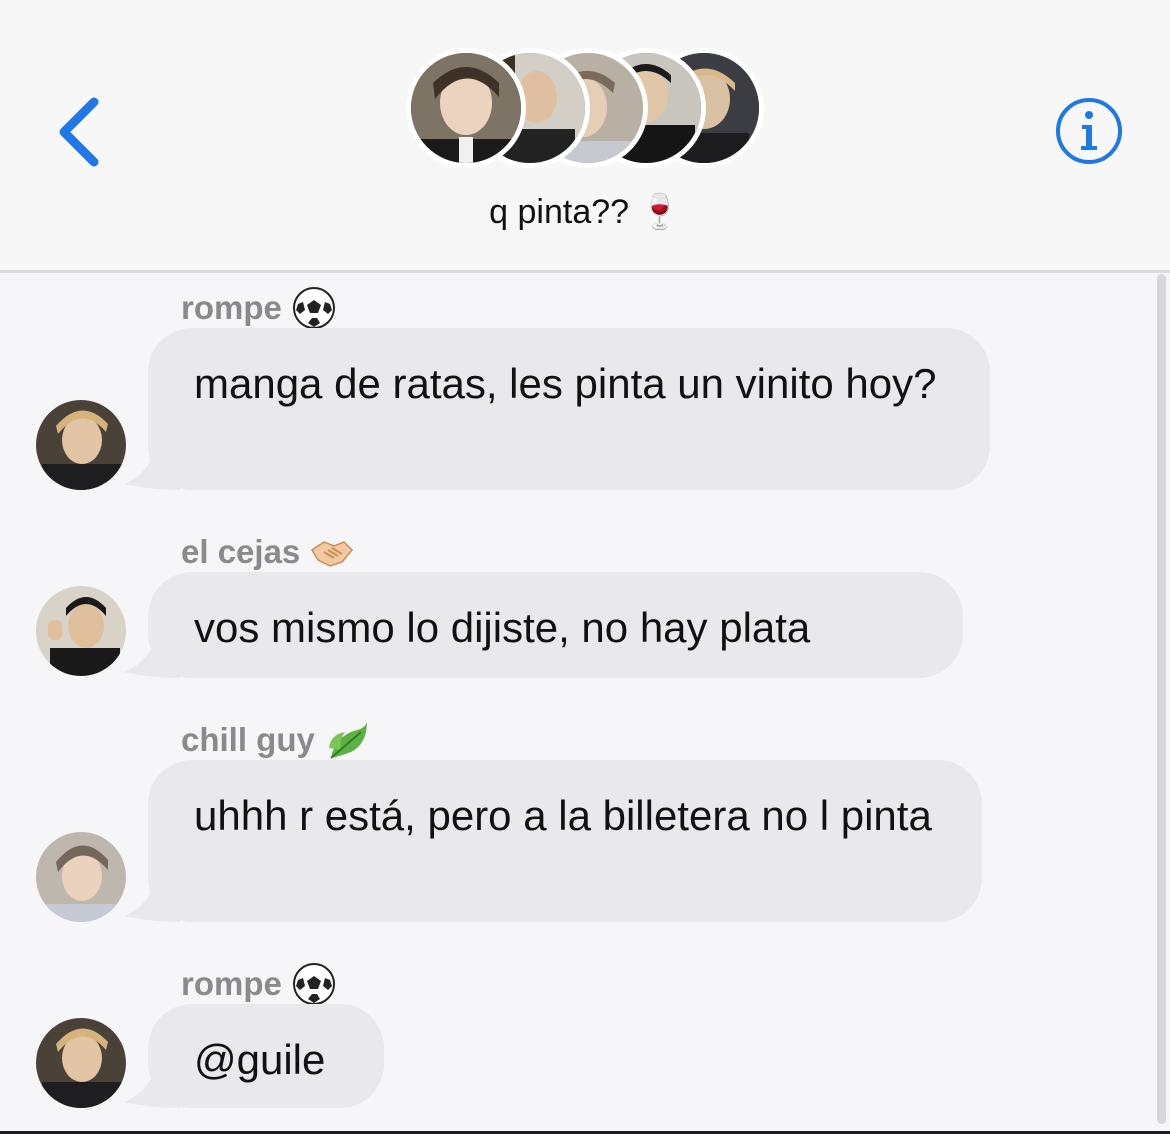  I want to click on info-icon, so click(1089, 131).